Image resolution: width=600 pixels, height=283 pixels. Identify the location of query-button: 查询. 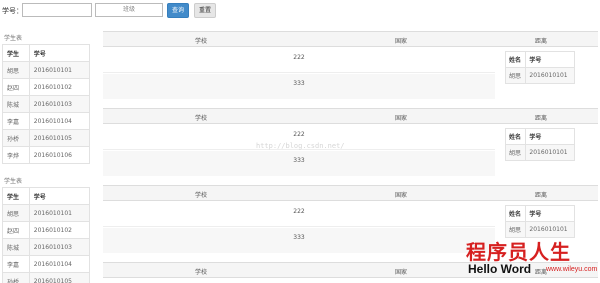
(178, 10).